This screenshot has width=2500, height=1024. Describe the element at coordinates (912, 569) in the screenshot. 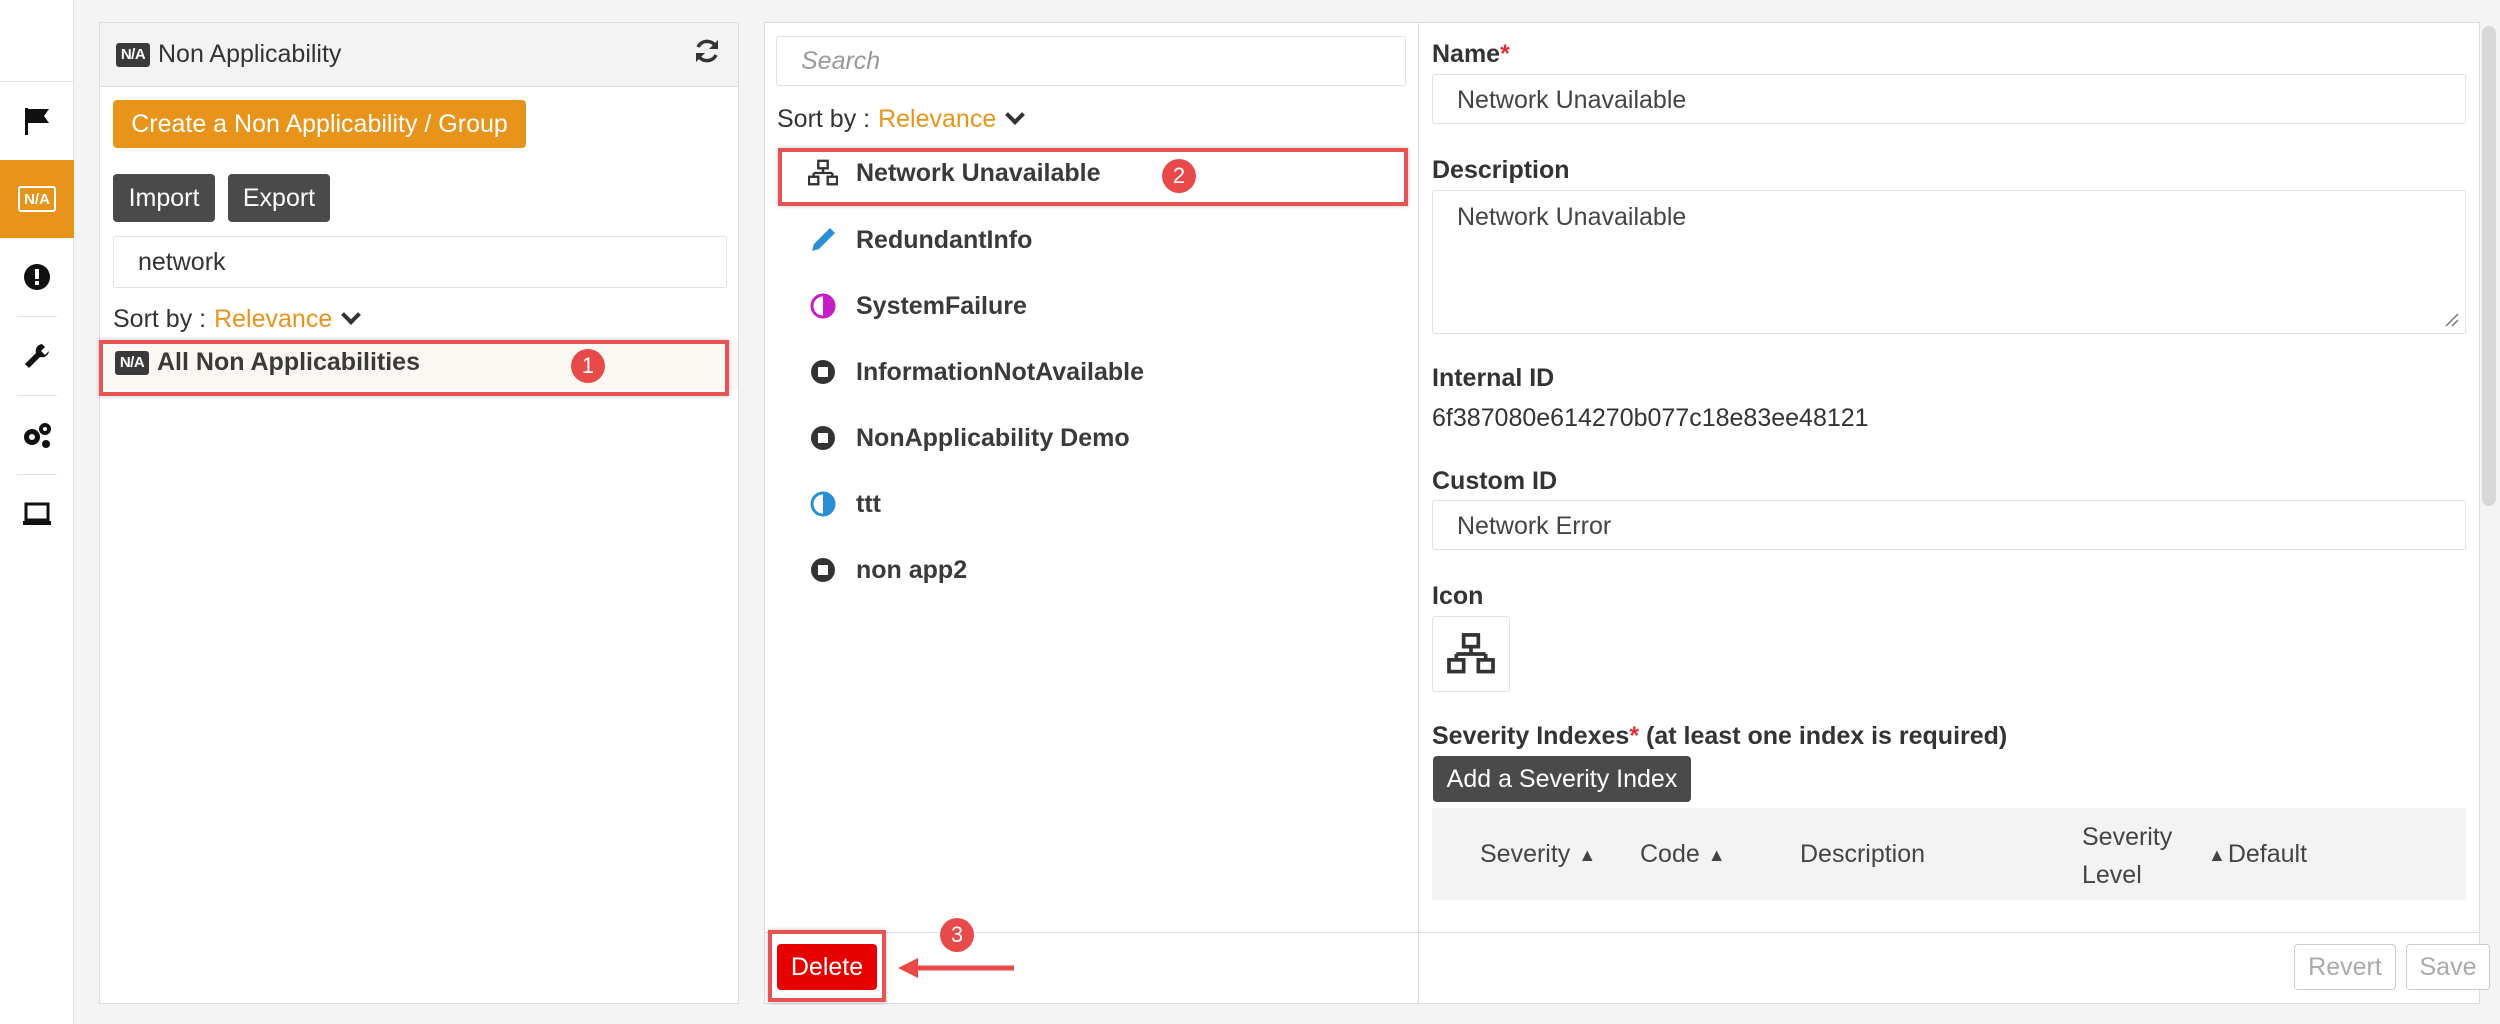

I see `list-item-label: non app2` at that location.